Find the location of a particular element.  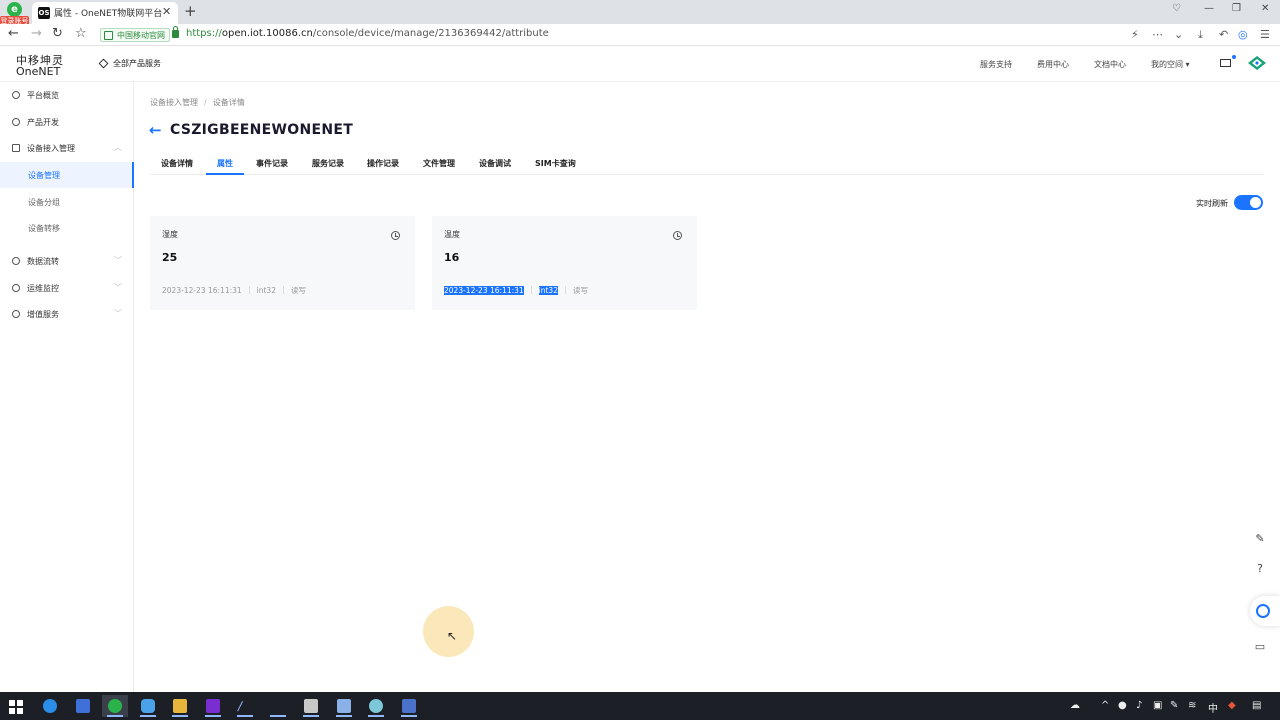

extension-icon: ◎ is located at coordinates (1243, 34).